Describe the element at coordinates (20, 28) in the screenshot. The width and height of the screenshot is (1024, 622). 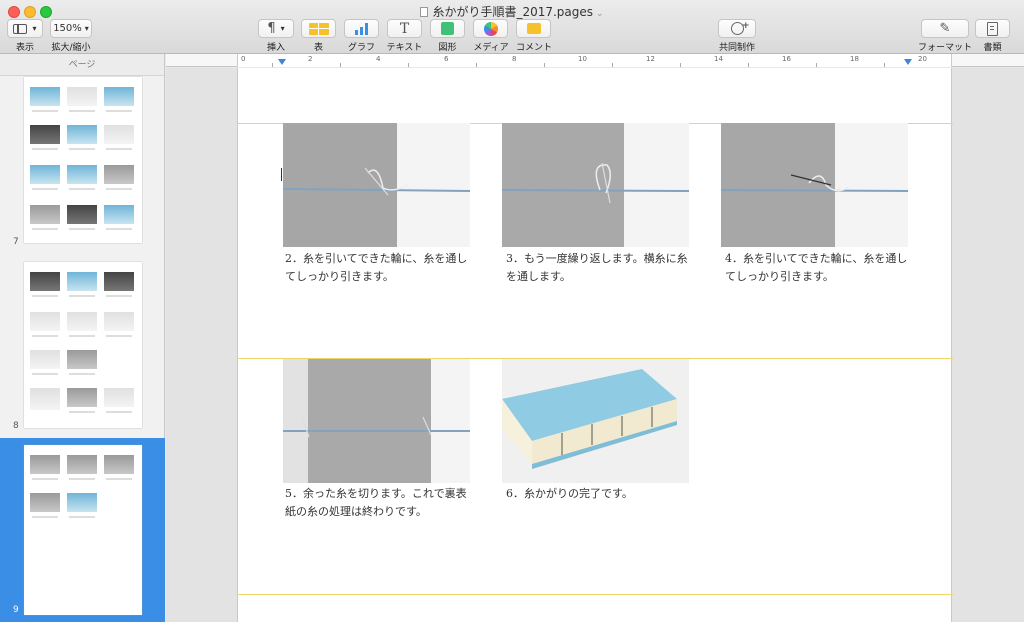
I see `sidebar-view-icon` at that location.